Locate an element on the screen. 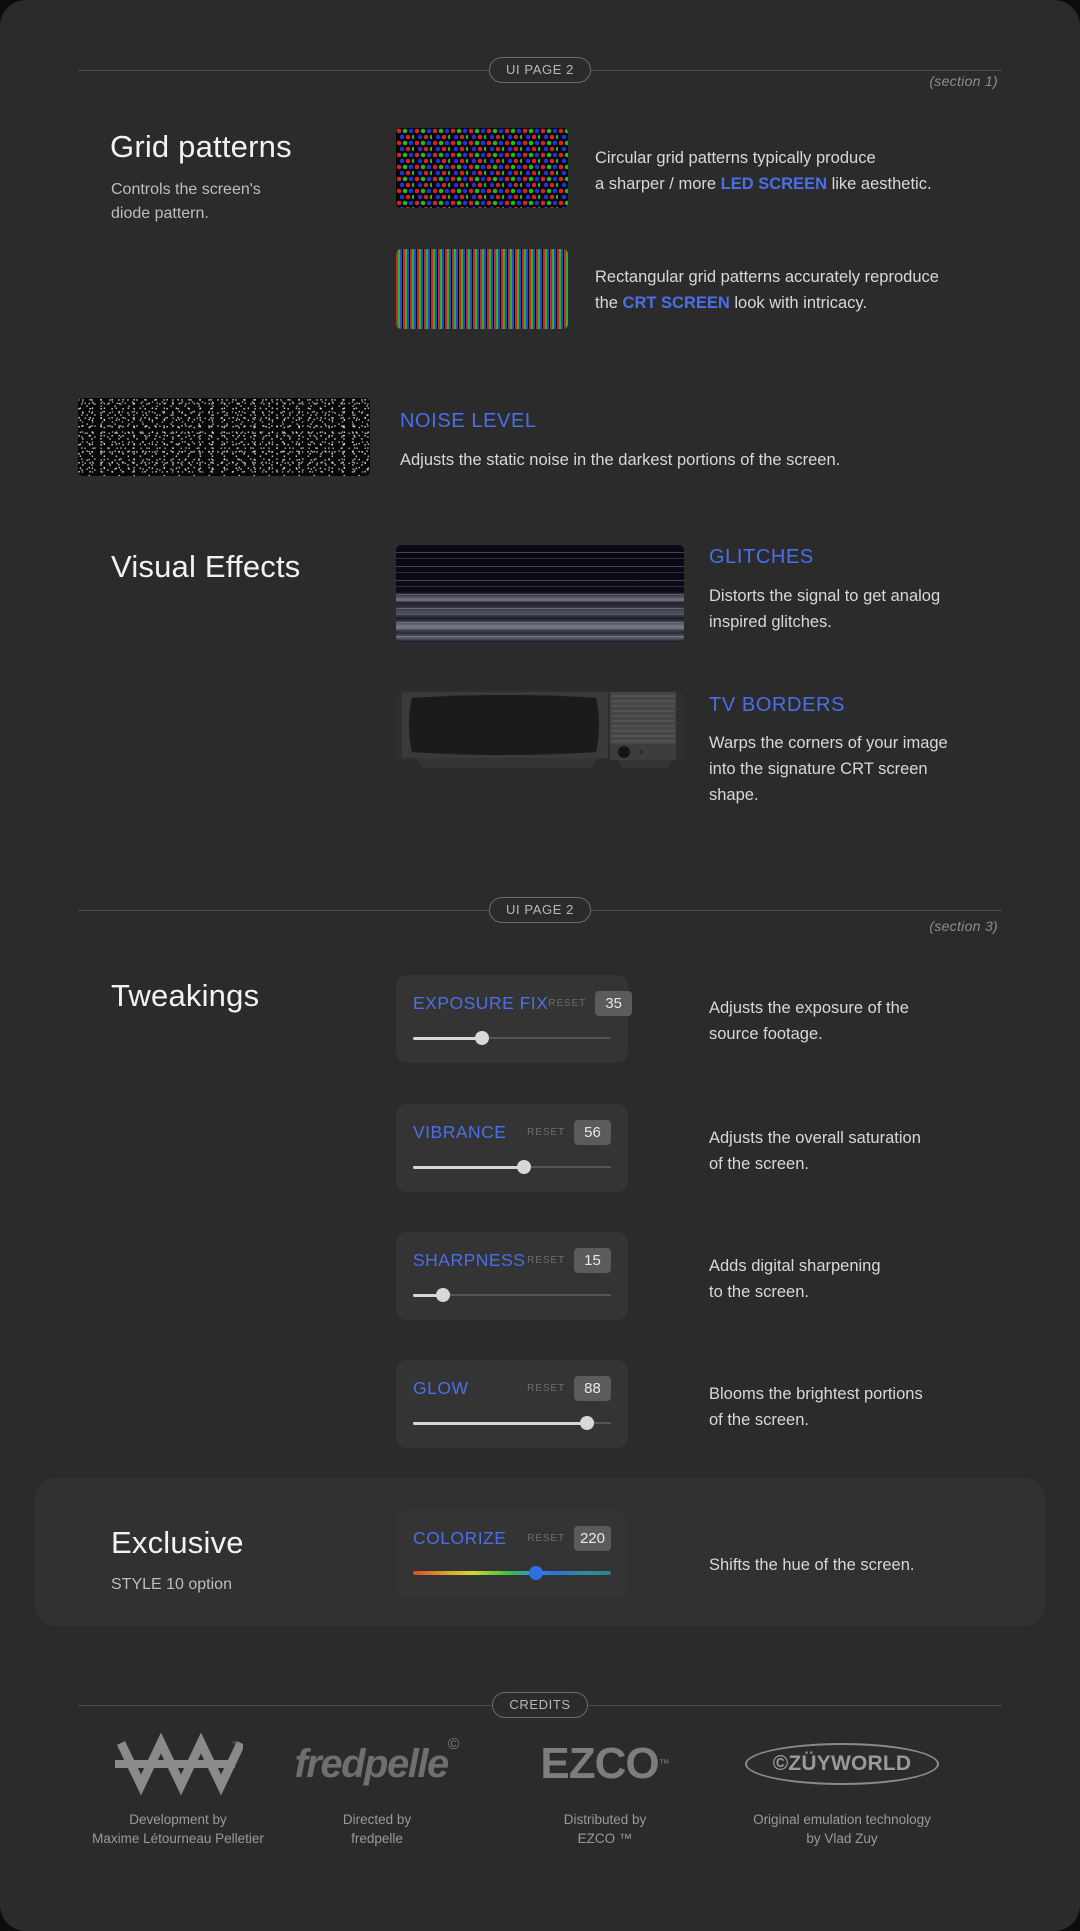 This screenshot has height=1931, width=1080. credit-0-line2: Maxime Létourneau Pelletier is located at coordinates (178, 1838).